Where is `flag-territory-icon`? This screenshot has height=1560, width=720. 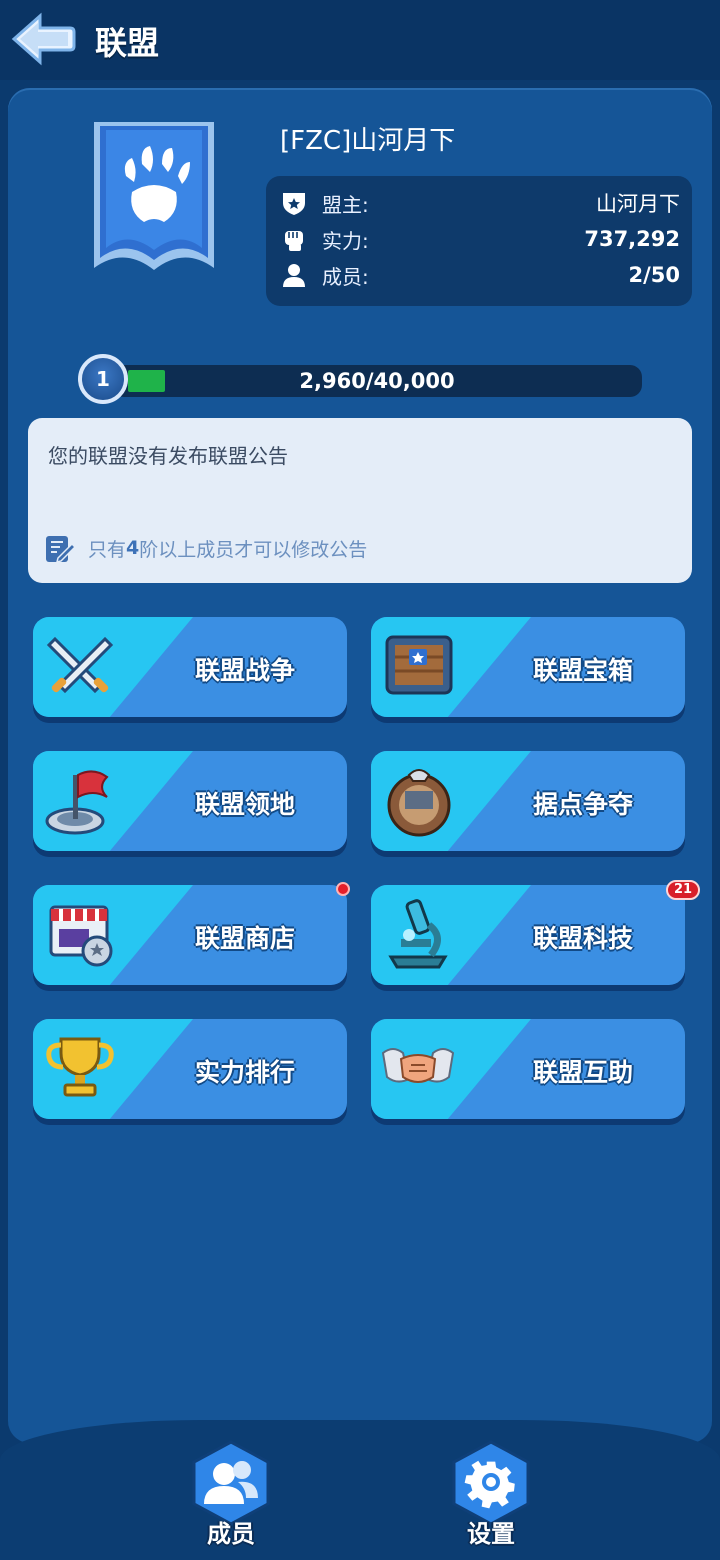
flag-territory-icon is located at coordinates (77, 802).